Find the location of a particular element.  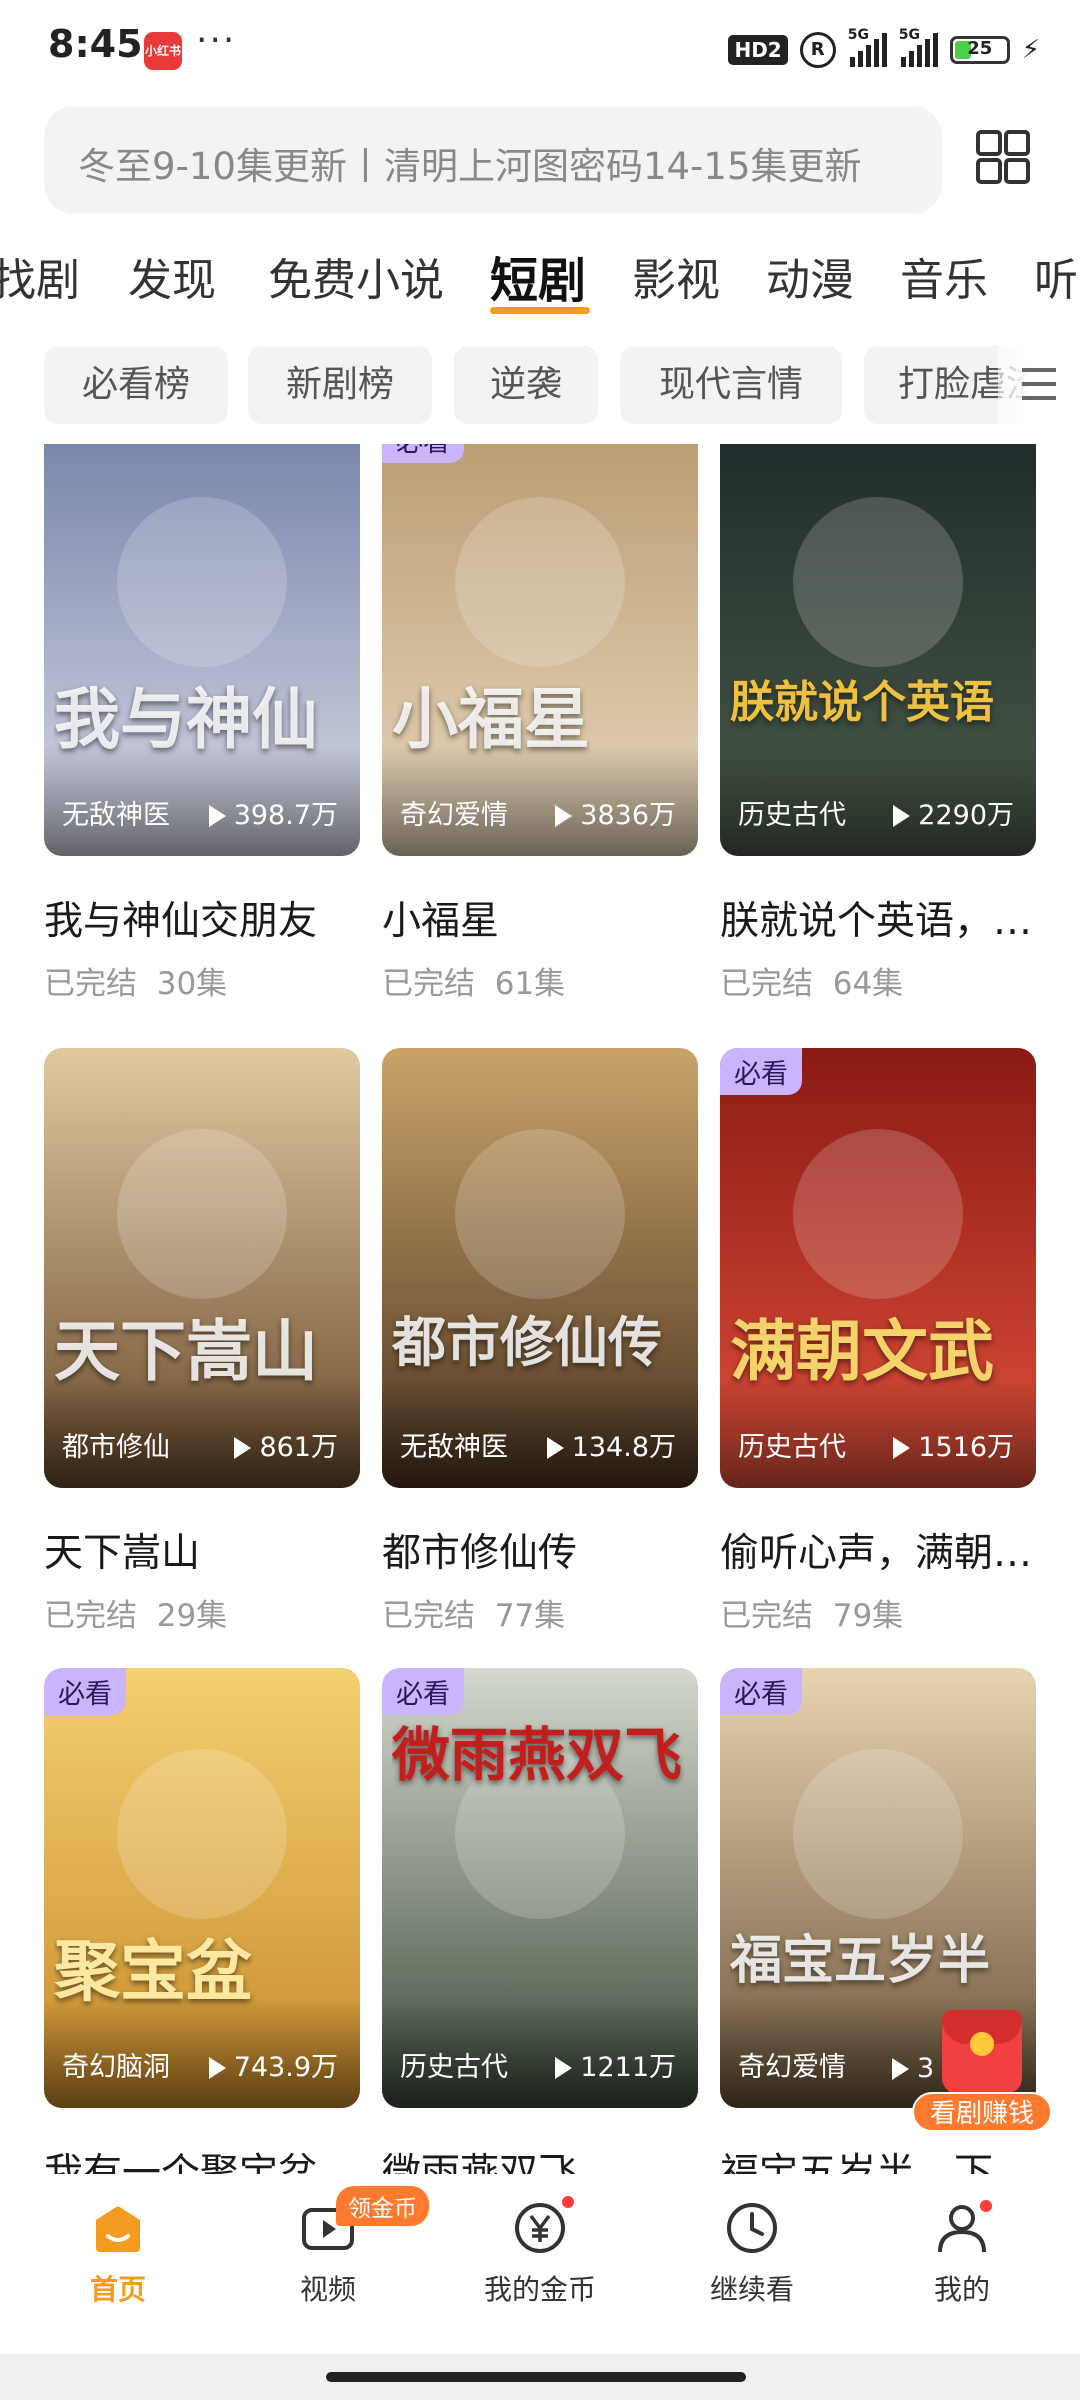

drama-title: 天下嵩山 is located at coordinates (202, 1550).